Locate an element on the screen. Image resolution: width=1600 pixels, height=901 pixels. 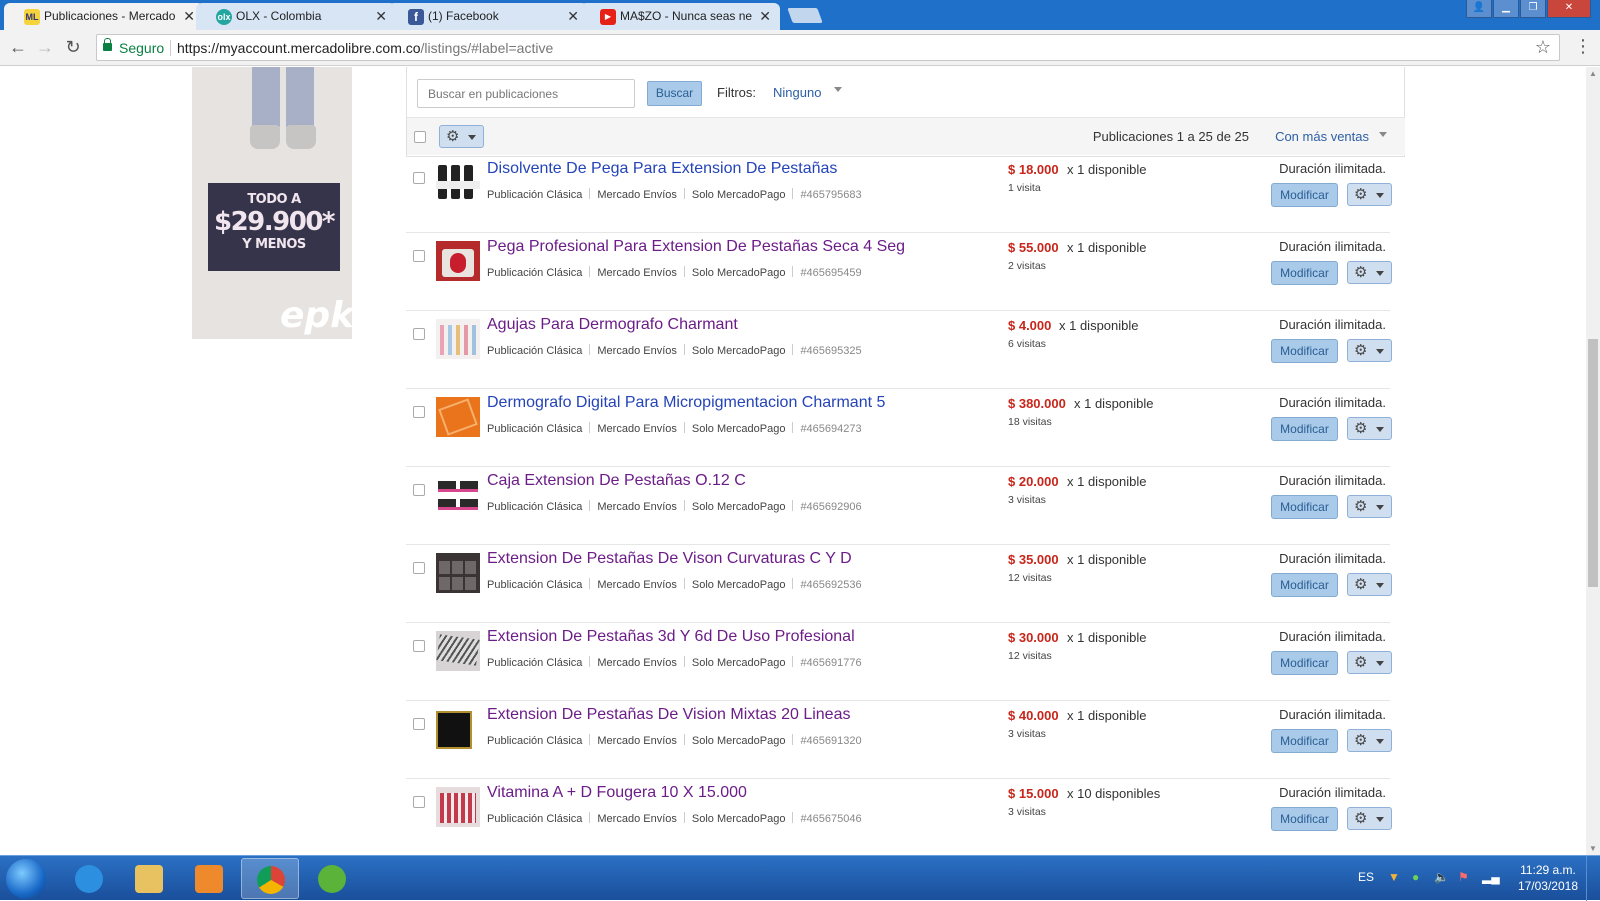
search-button: Buscar is located at coordinates (674, 93).